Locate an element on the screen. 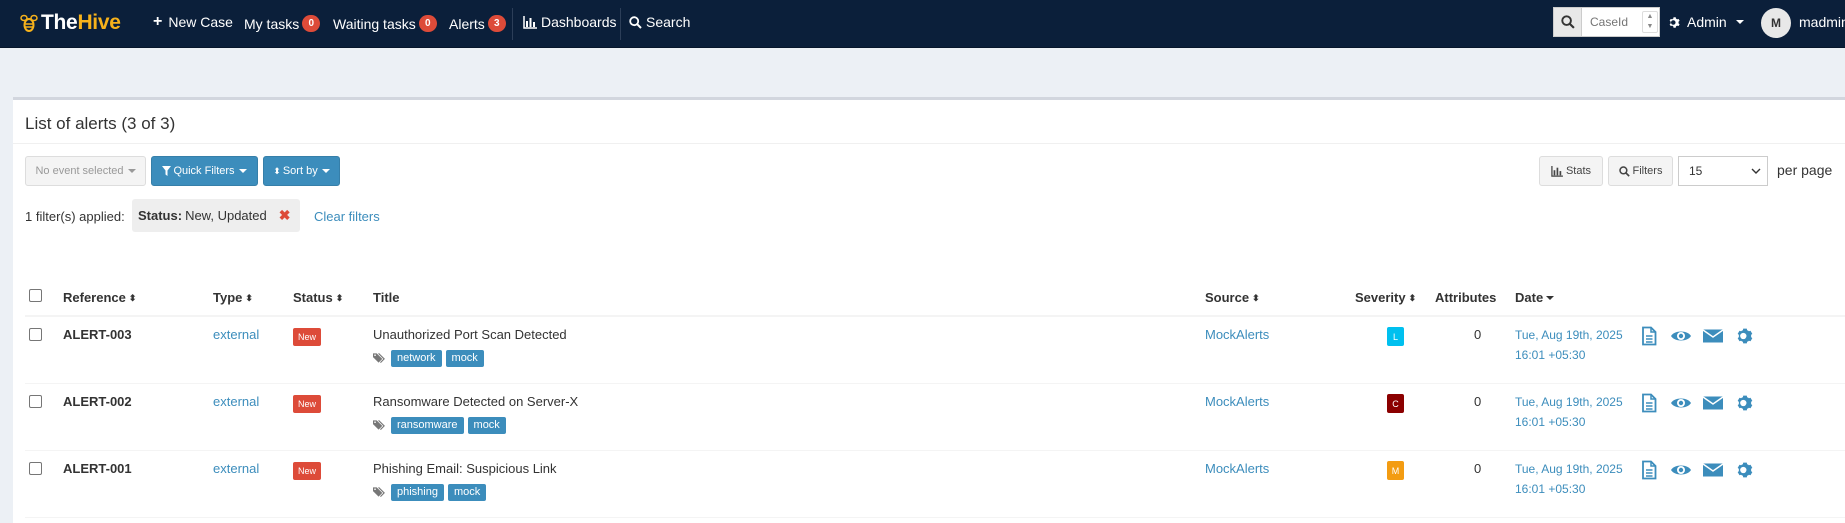 This screenshot has height=523, width=1845. alert-date: Tue, Aug 19th, 2025 16:01 +05:30 is located at coordinates (1569, 345).